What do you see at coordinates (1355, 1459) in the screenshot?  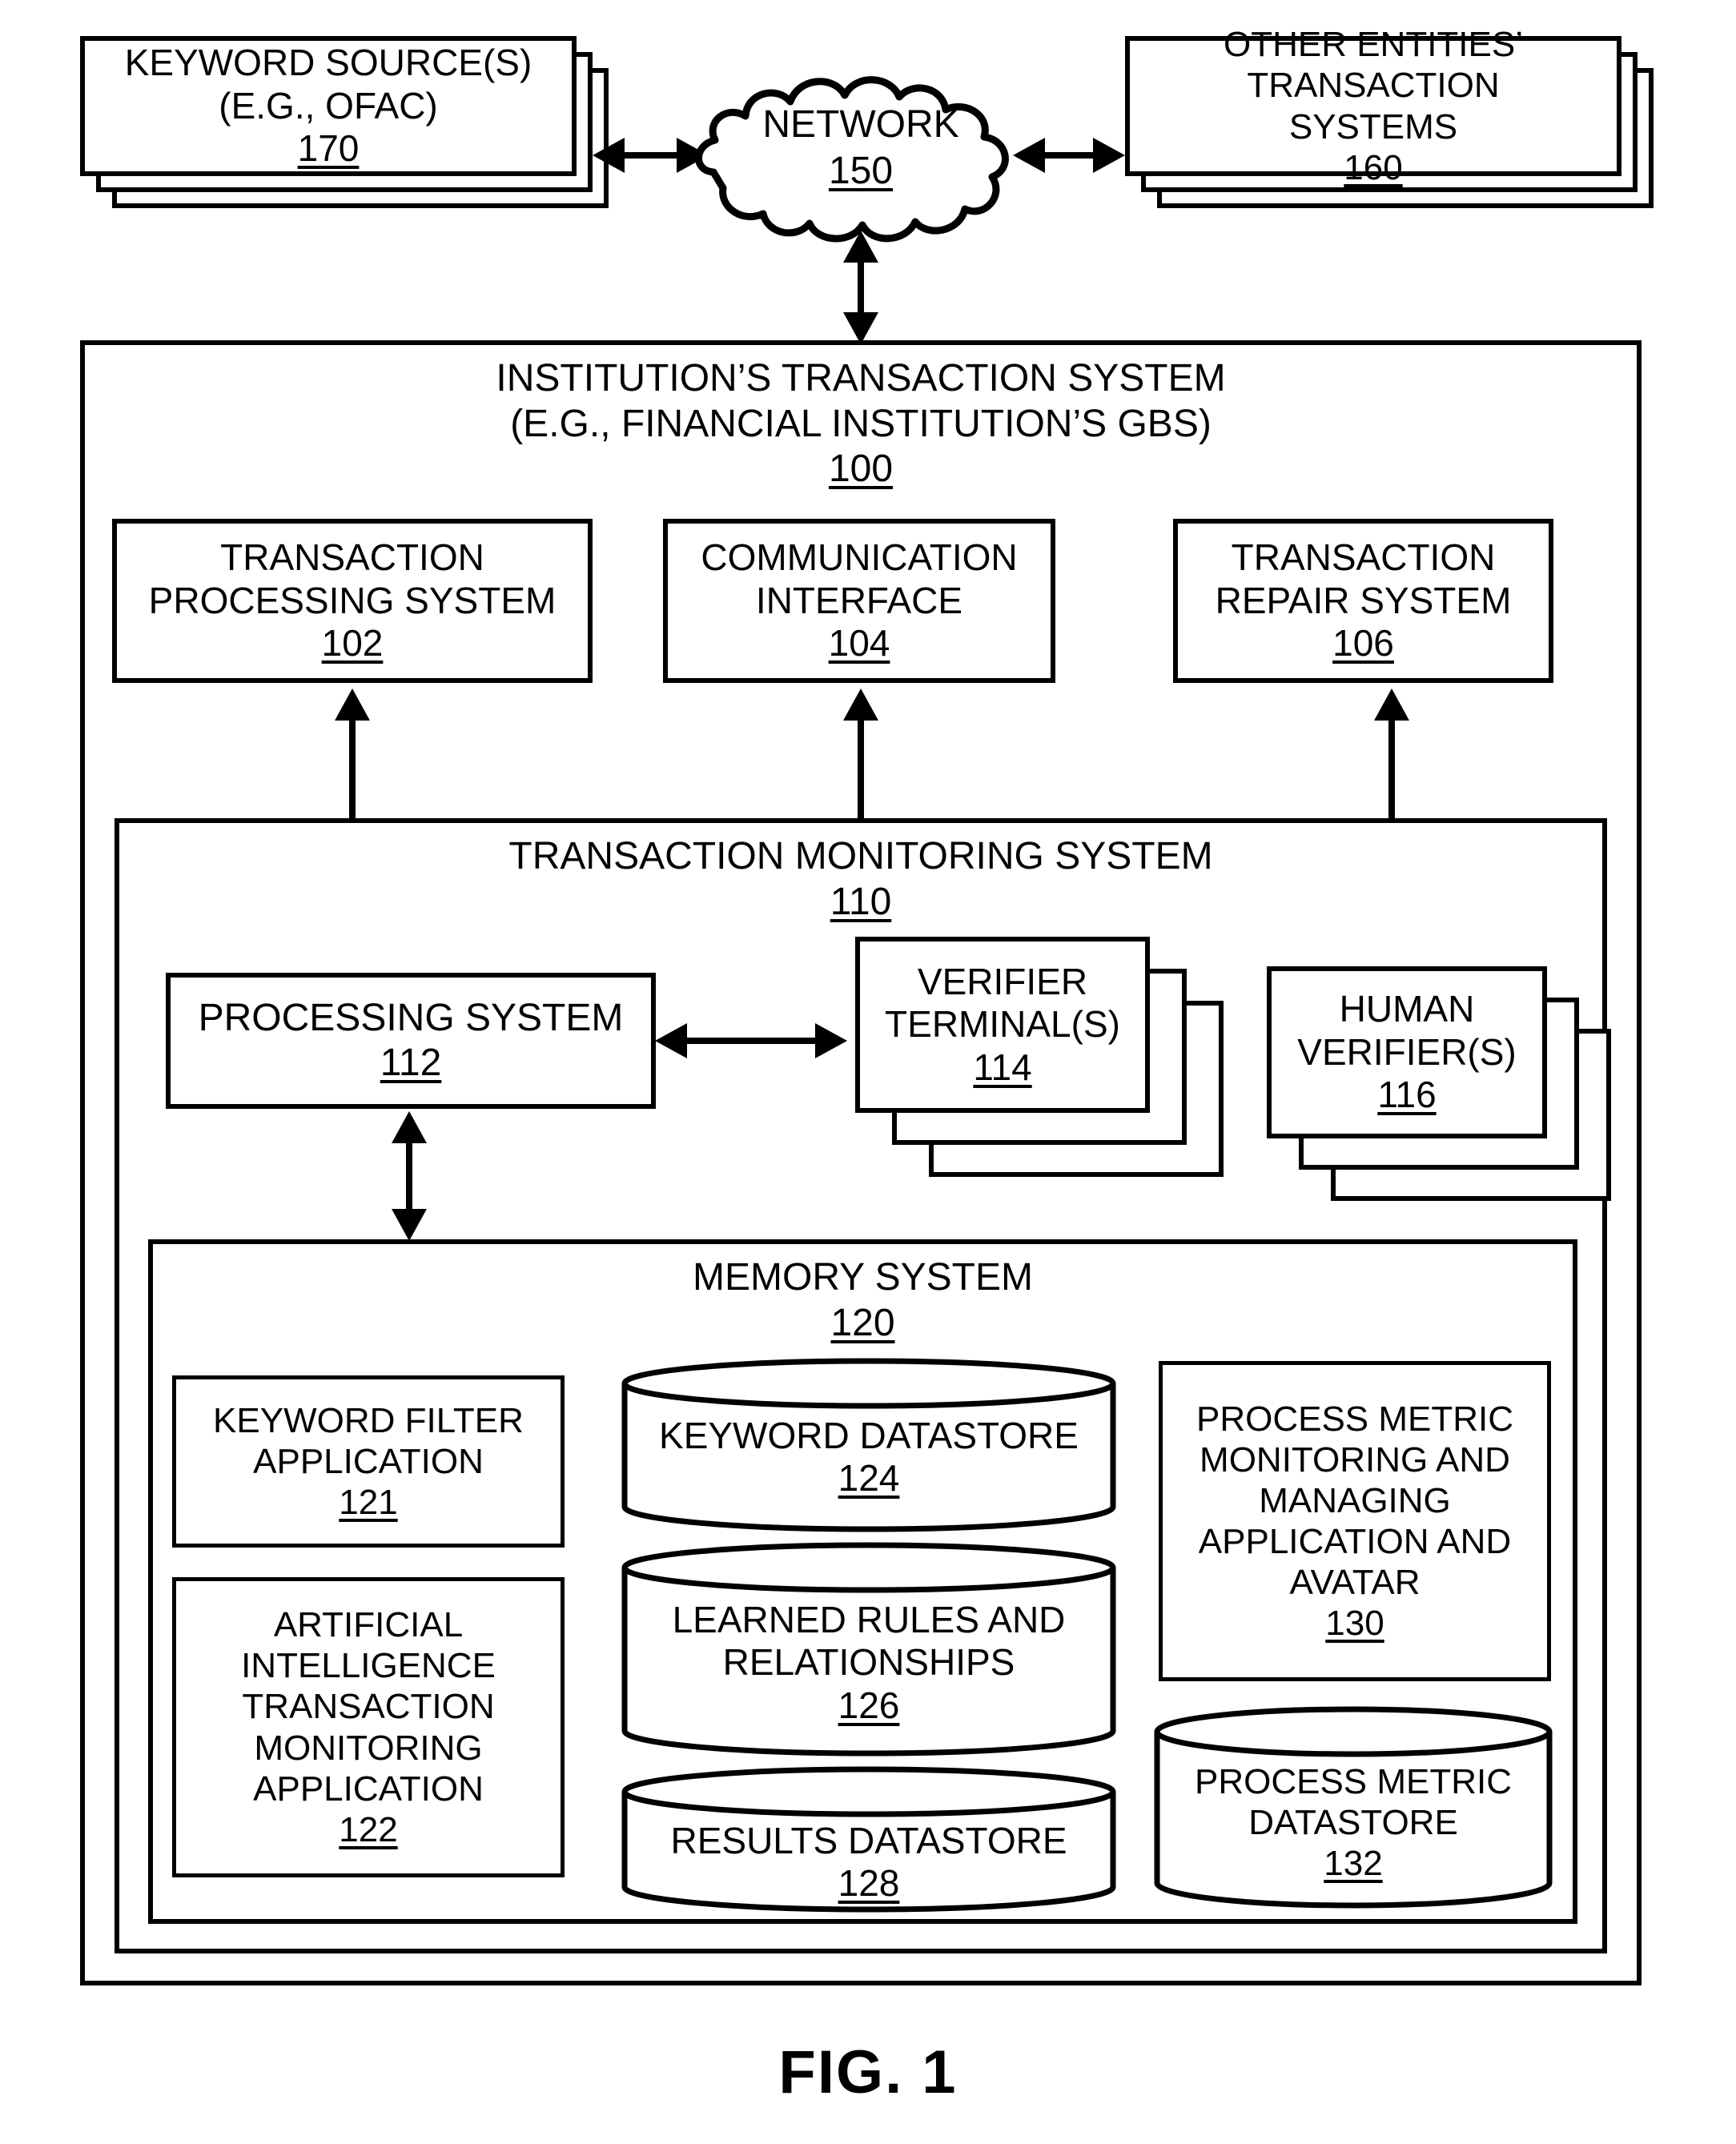 I see `process-metric-application-line2: MONITORING AND` at bounding box center [1355, 1459].